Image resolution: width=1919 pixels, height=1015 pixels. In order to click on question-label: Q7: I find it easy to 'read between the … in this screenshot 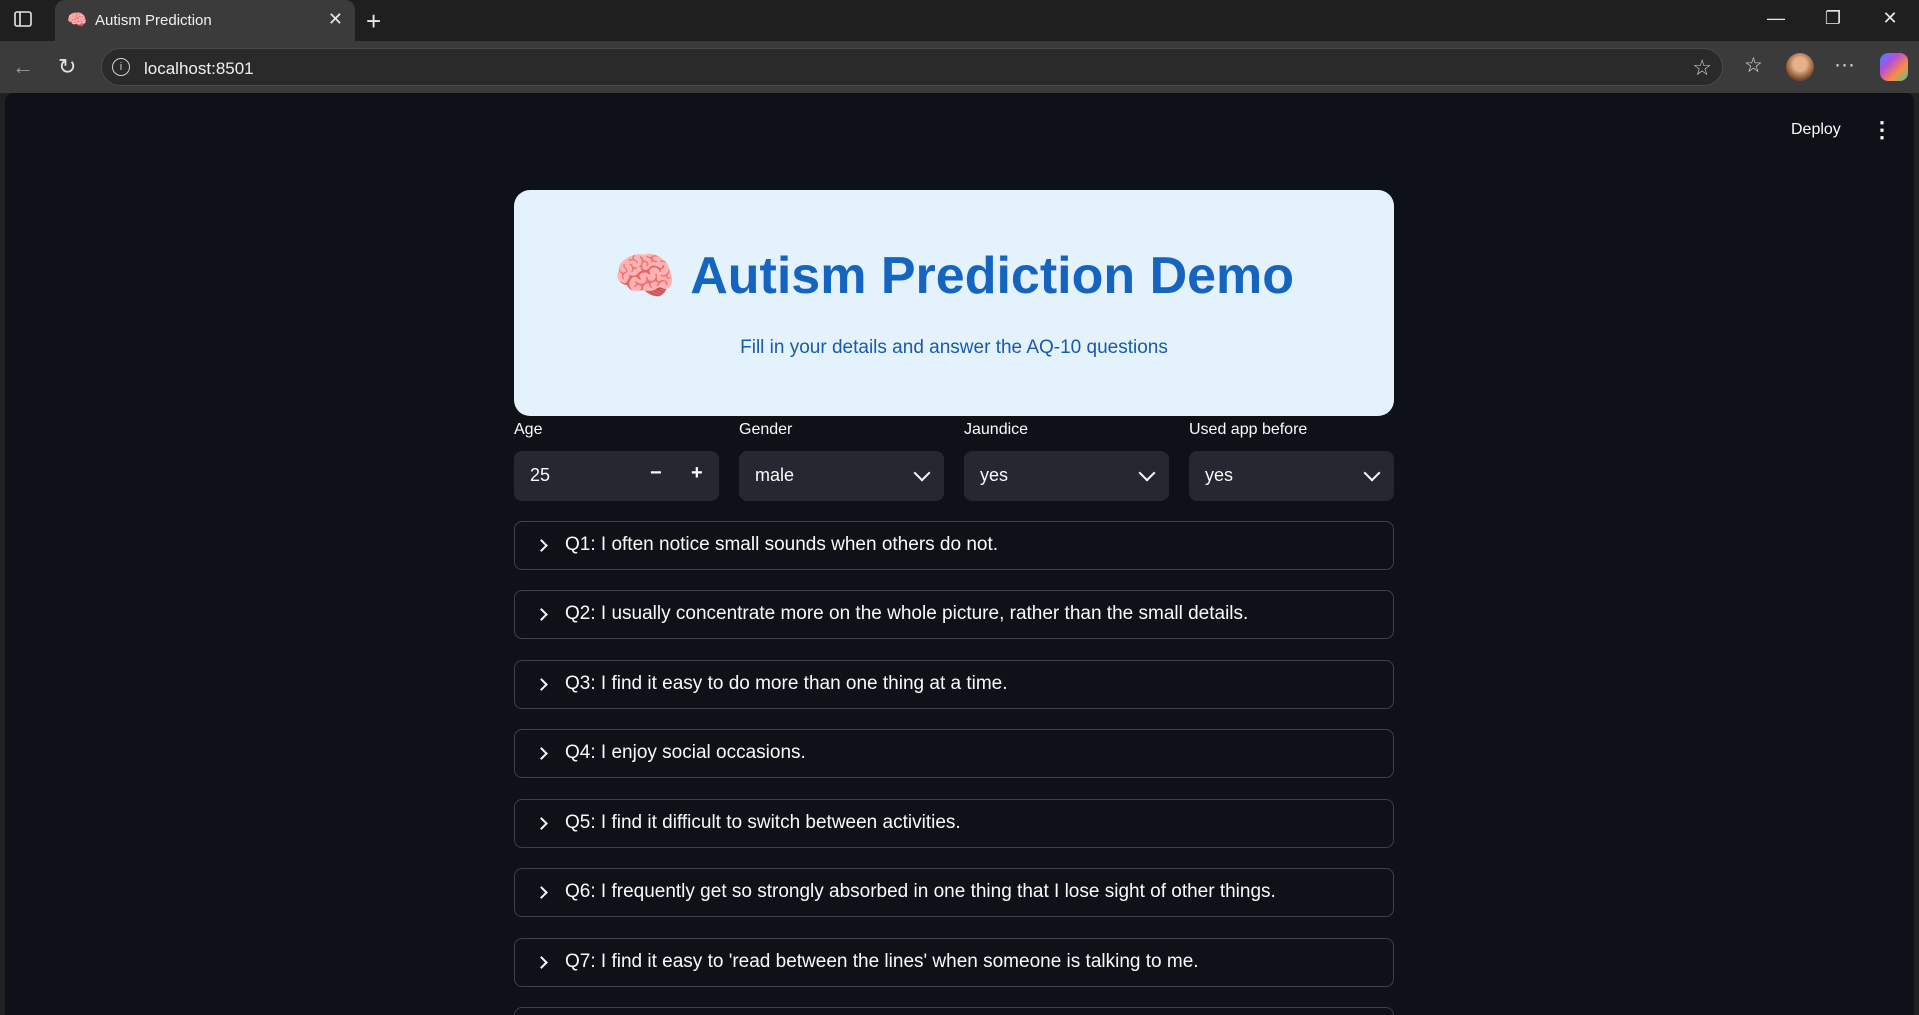, I will do `click(882, 961)`.